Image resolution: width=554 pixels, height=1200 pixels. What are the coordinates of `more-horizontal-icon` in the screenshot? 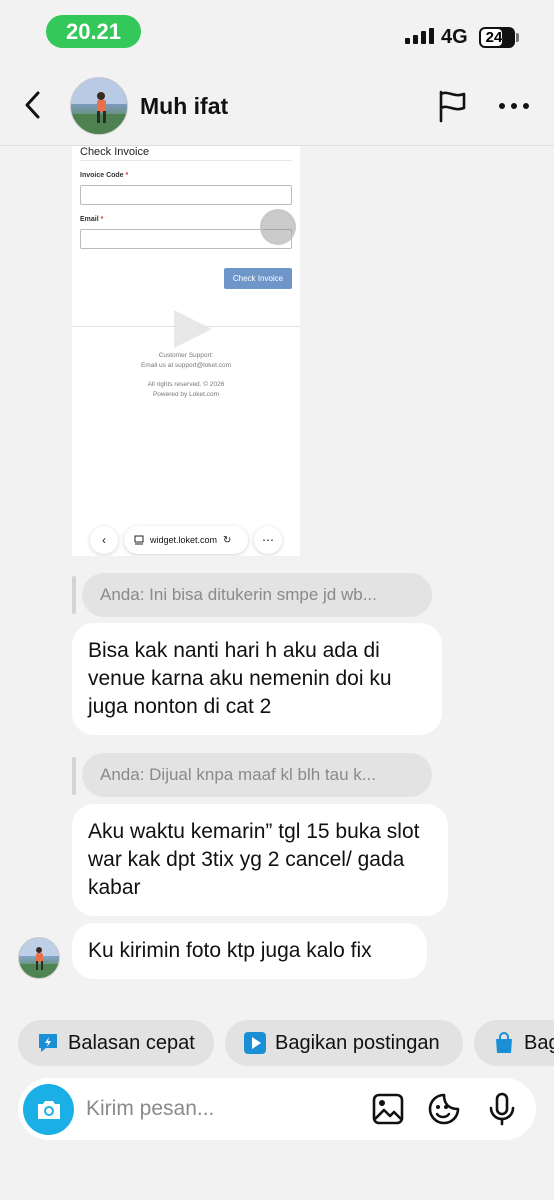 It's located at (514, 106).